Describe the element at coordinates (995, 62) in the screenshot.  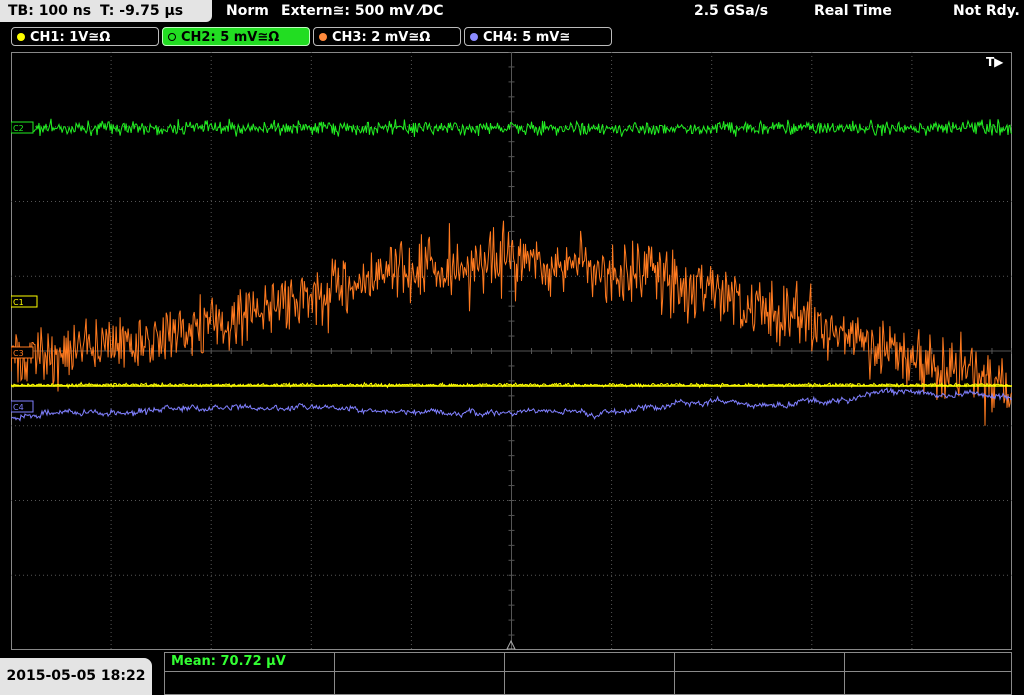
I see `trigger-position-marker: T▶` at that location.